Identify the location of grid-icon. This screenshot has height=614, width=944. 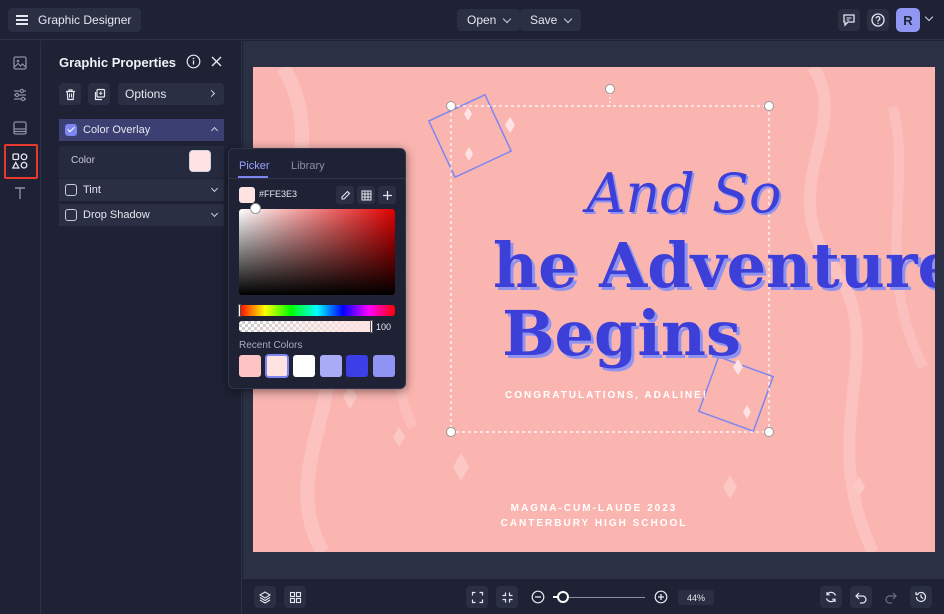
(366, 195).